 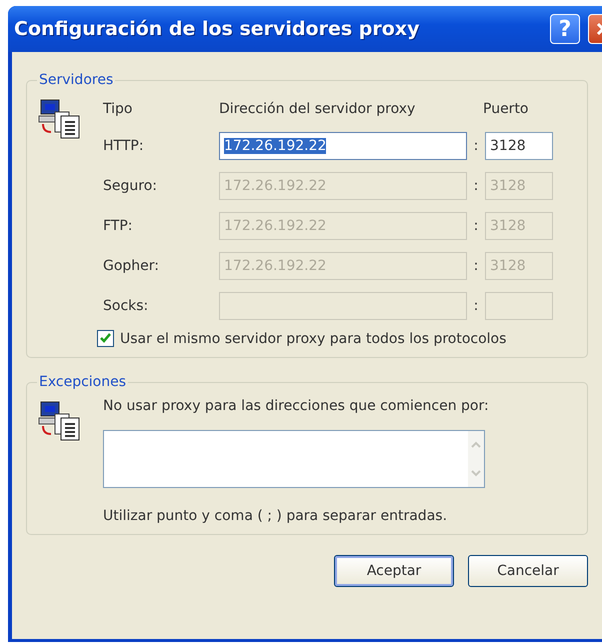 What do you see at coordinates (118, 109) in the screenshot?
I see `column-header: Tipo` at bounding box center [118, 109].